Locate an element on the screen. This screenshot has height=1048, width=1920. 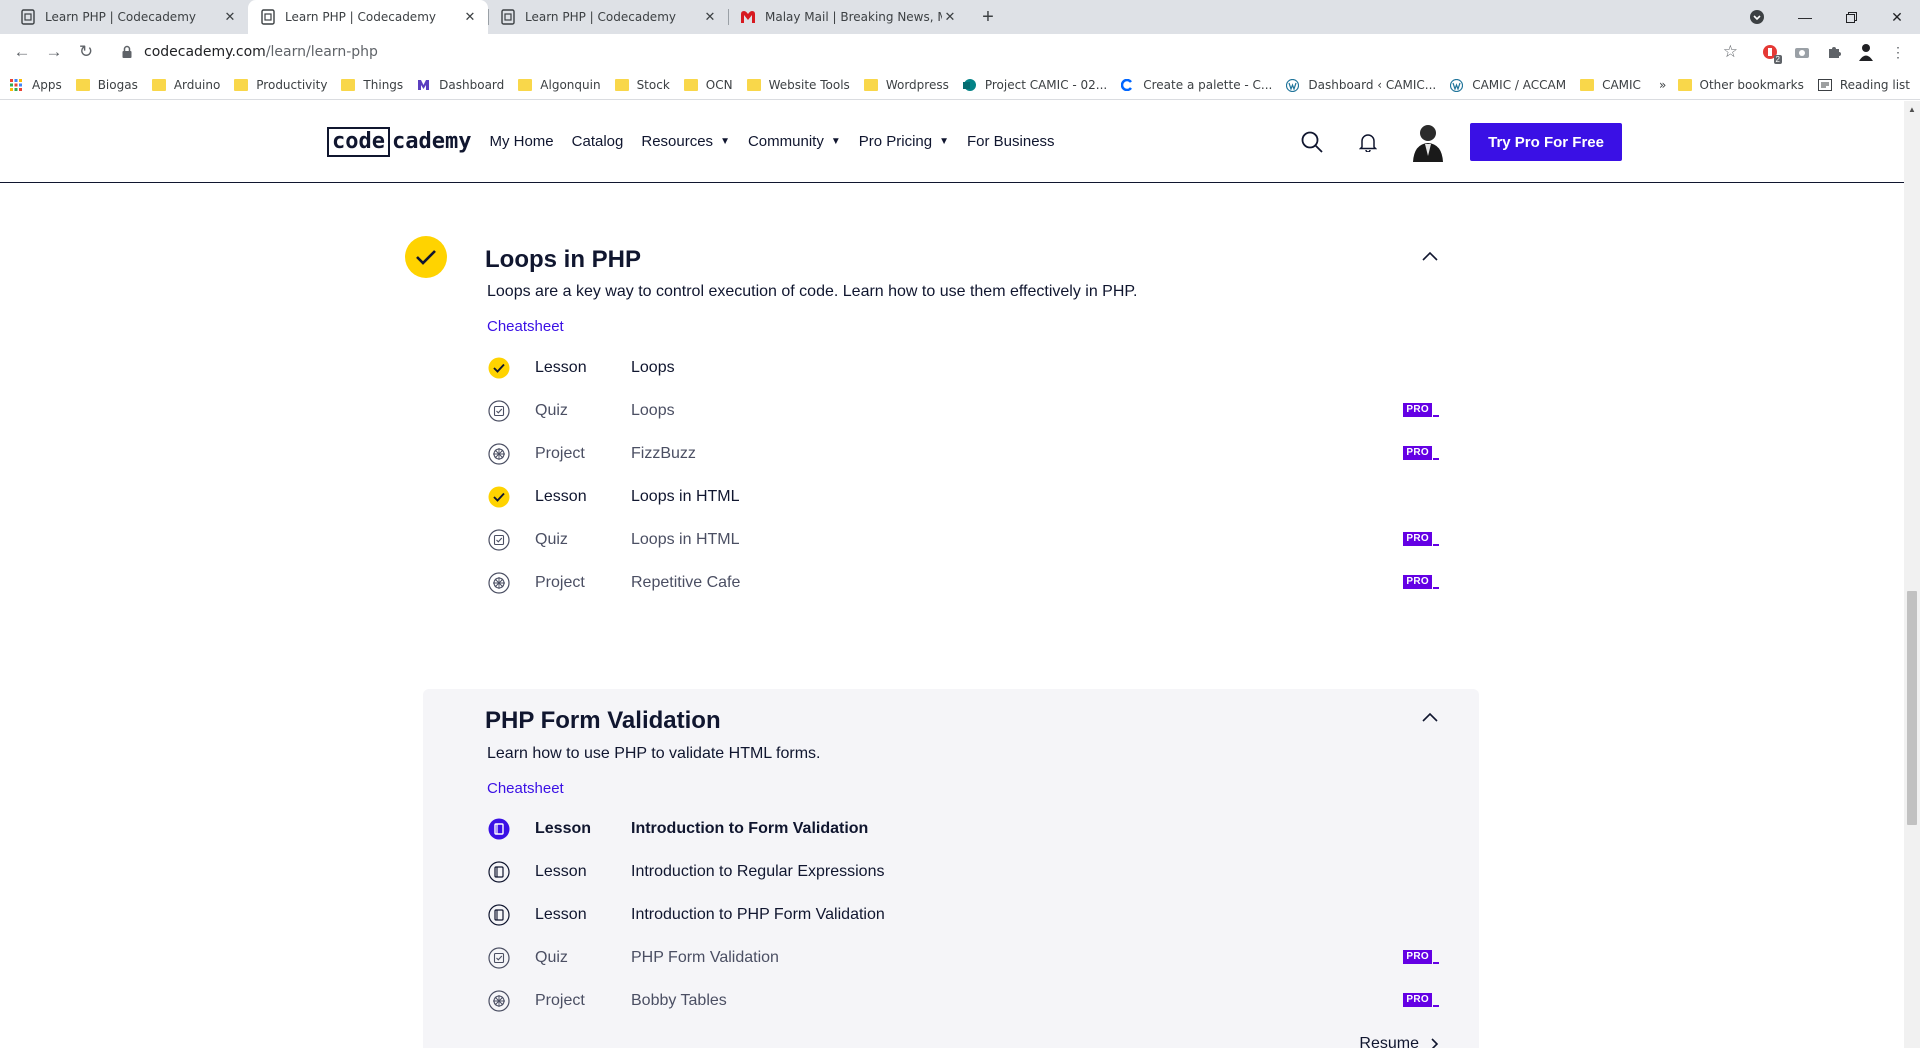
browser-tab: Malay Mail | Breaking News, Mala✕ is located at coordinates (848, 17).